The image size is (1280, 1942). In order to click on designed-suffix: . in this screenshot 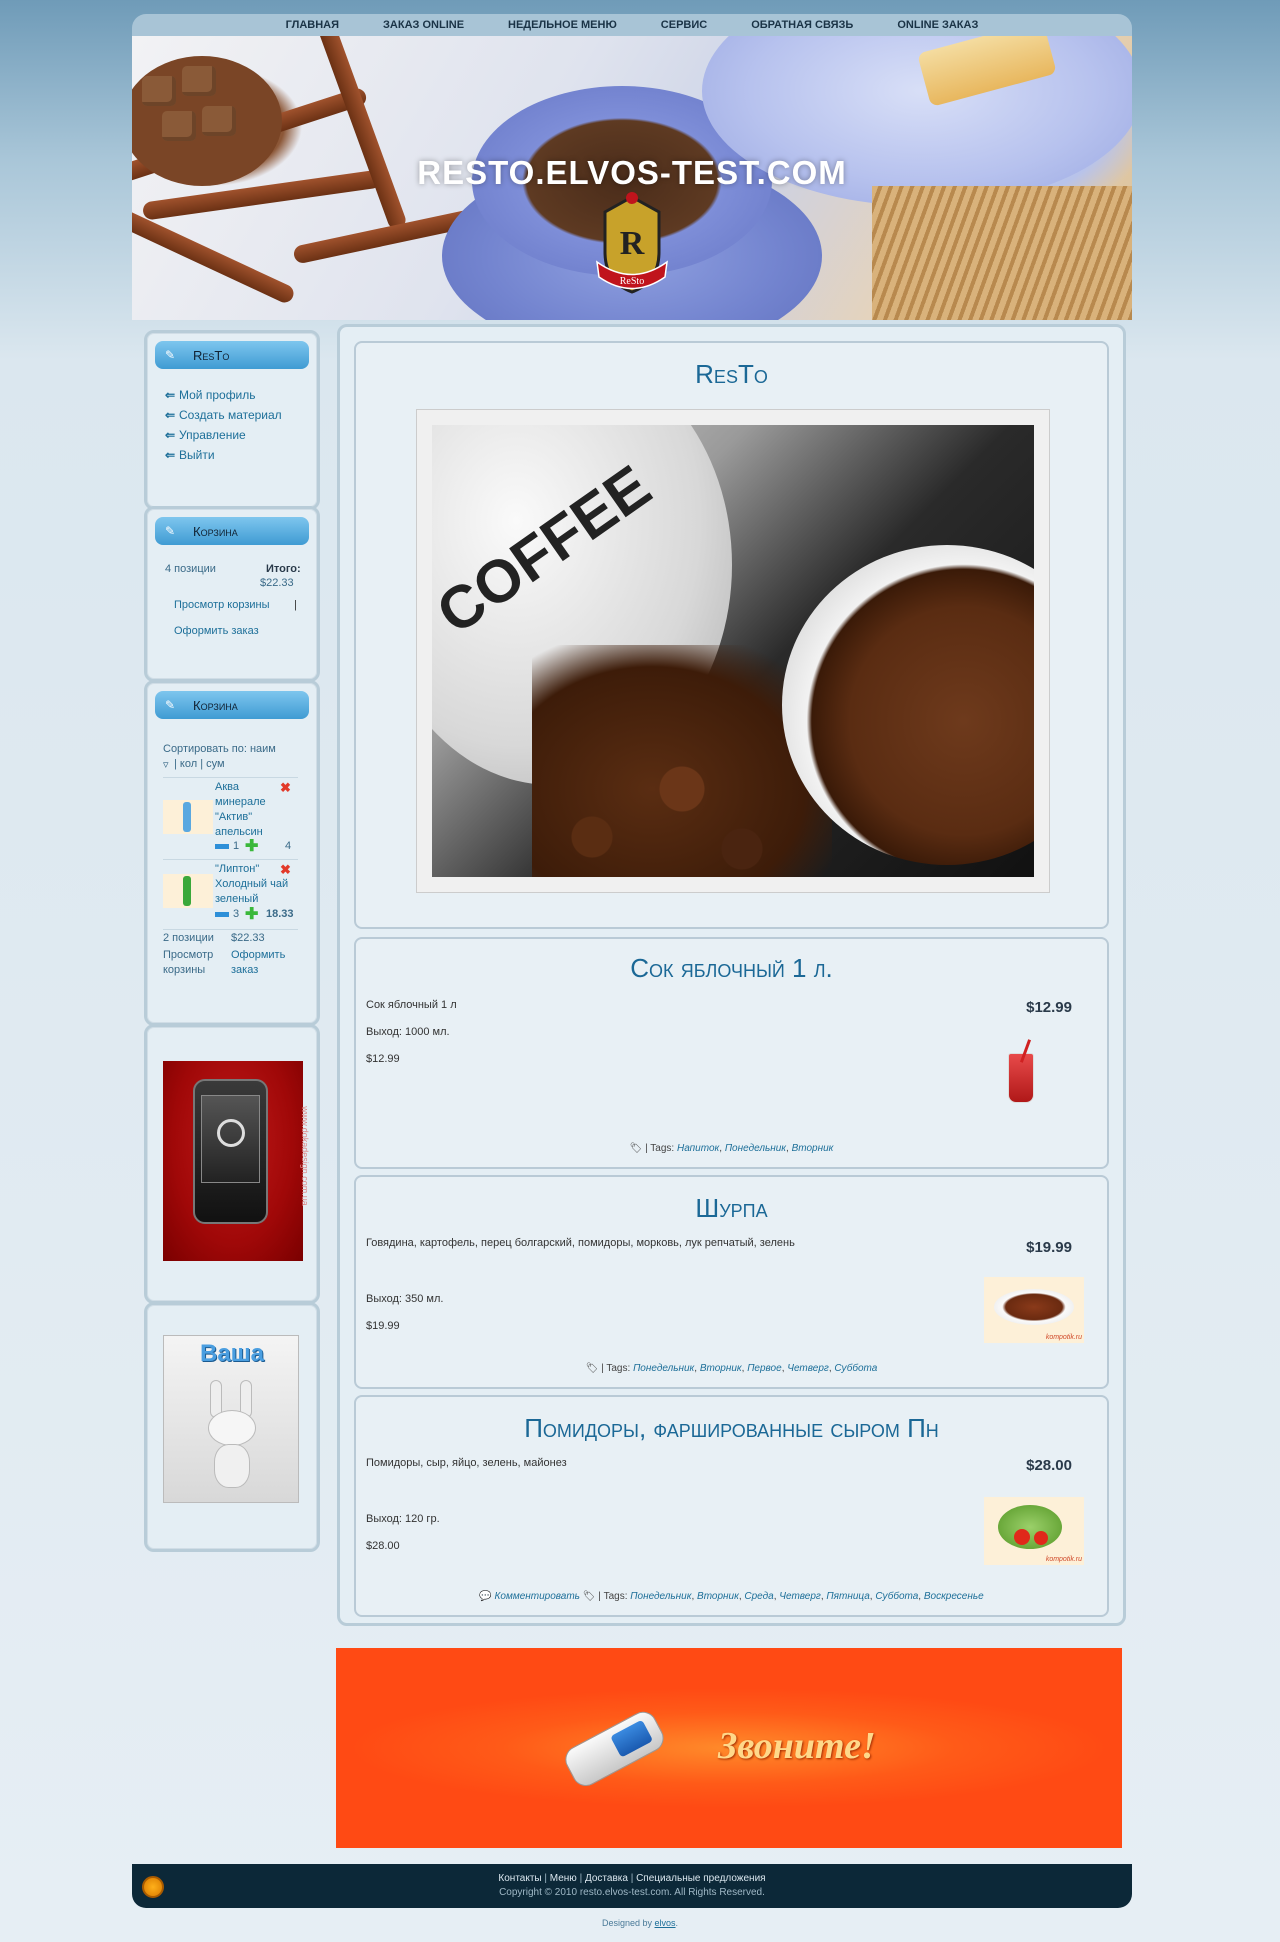, I will do `click(677, 1923)`.